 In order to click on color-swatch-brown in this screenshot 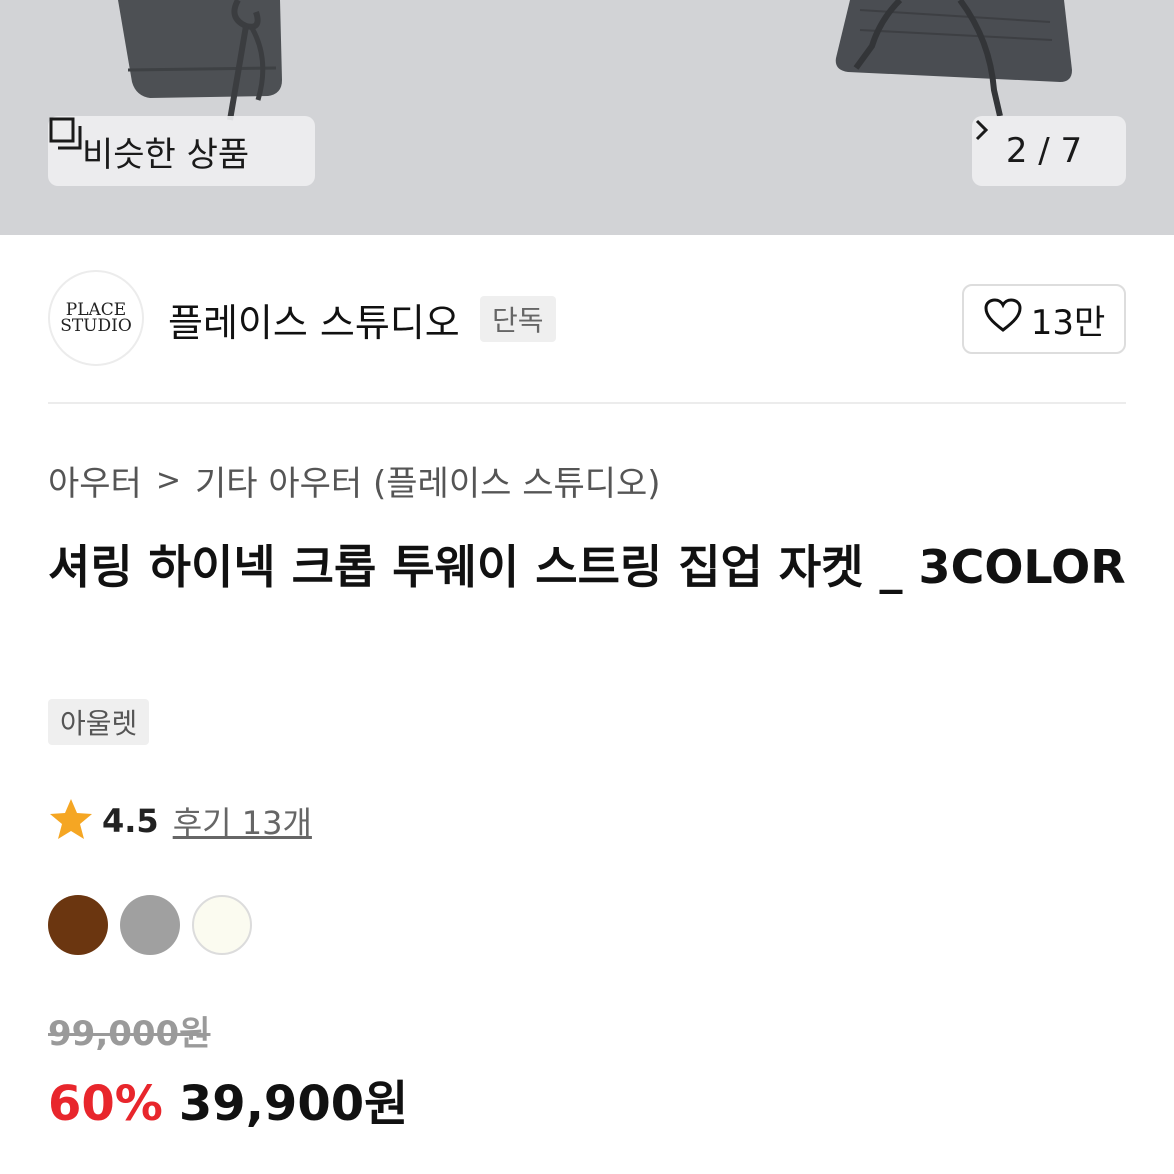, I will do `click(78, 925)`.